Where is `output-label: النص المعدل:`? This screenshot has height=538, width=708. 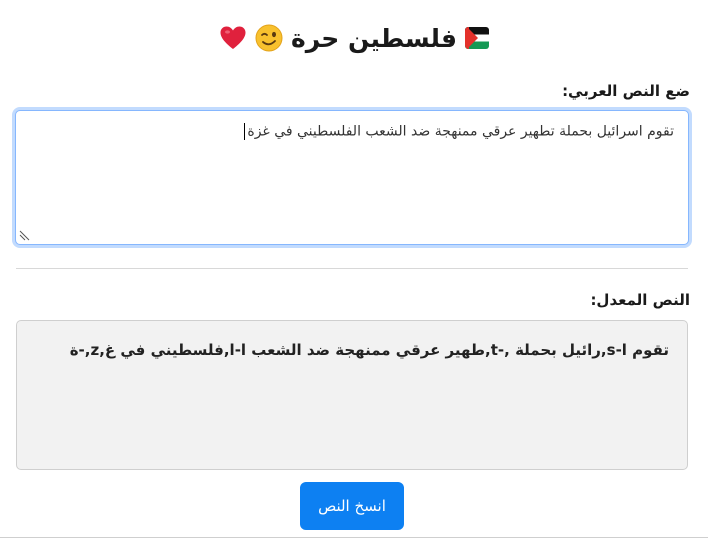
output-label: النص المعدل: is located at coordinates (640, 300).